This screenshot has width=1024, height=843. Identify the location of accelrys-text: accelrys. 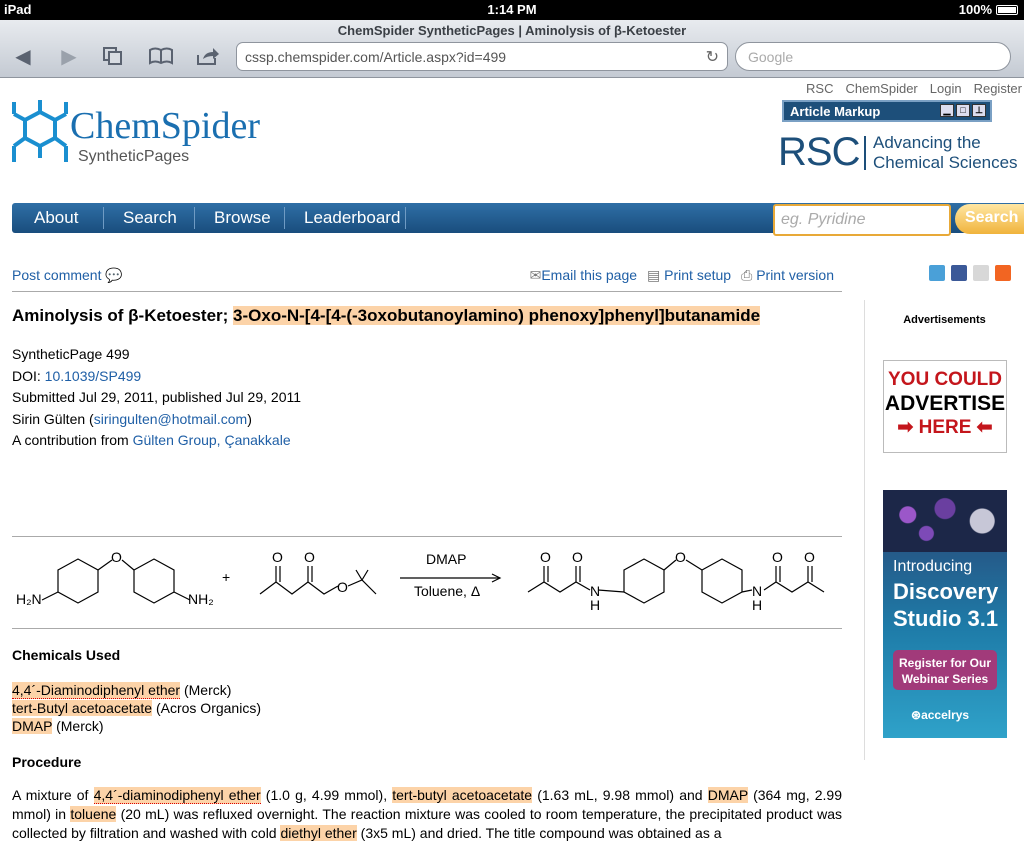
(945, 715).